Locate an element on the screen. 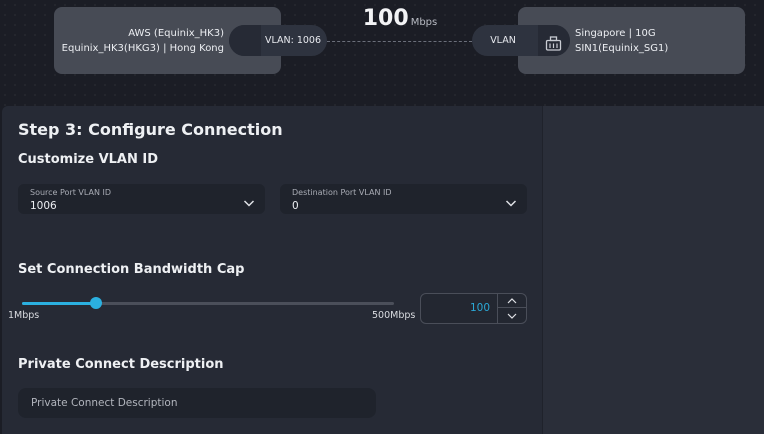  decrement-button is located at coordinates (512, 316).